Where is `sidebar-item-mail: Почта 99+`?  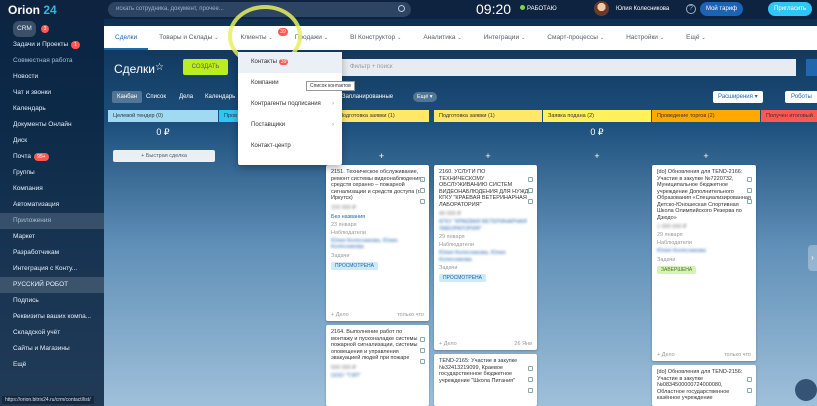
sidebar-item-mail: Почта 99+ is located at coordinates (52, 157).